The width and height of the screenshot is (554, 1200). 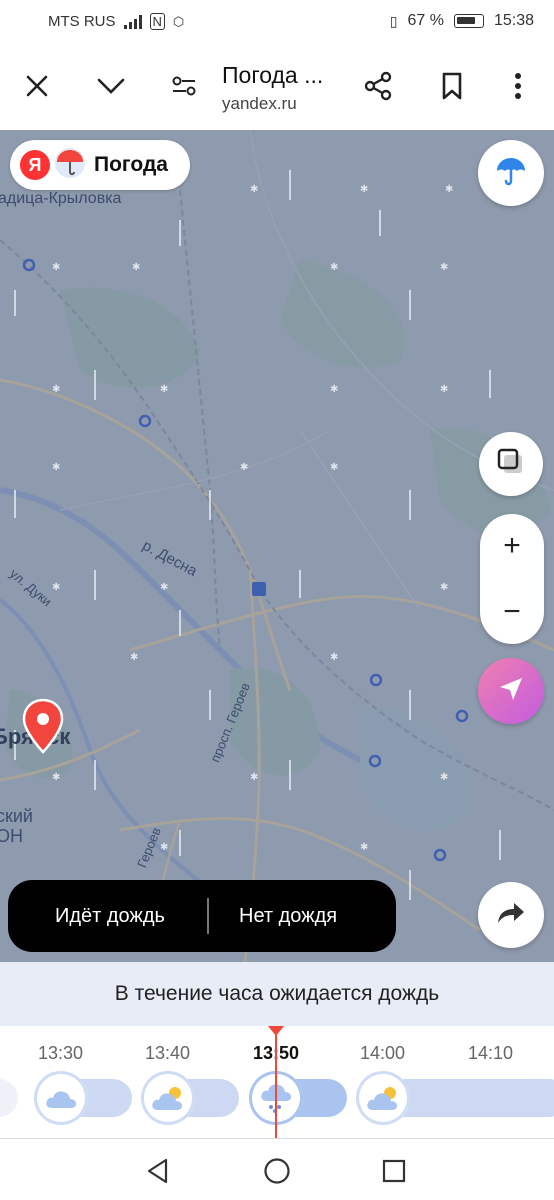 What do you see at coordinates (288, 916) in the screenshot?
I see `no-rain-option-button: Нет дождя` at bounding box center [288, 916].